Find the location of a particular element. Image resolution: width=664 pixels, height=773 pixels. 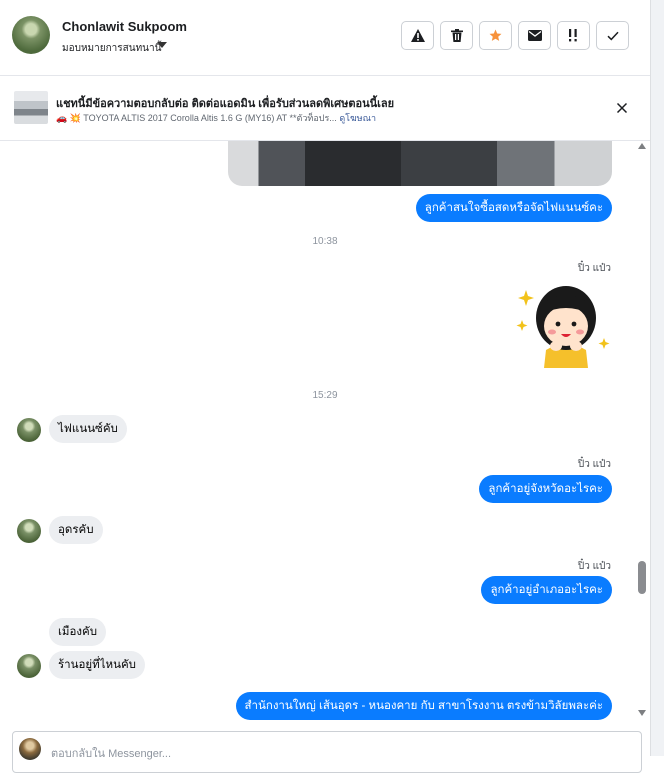

incoming-message: เมืองคับ is located at coordinates (78, 632).